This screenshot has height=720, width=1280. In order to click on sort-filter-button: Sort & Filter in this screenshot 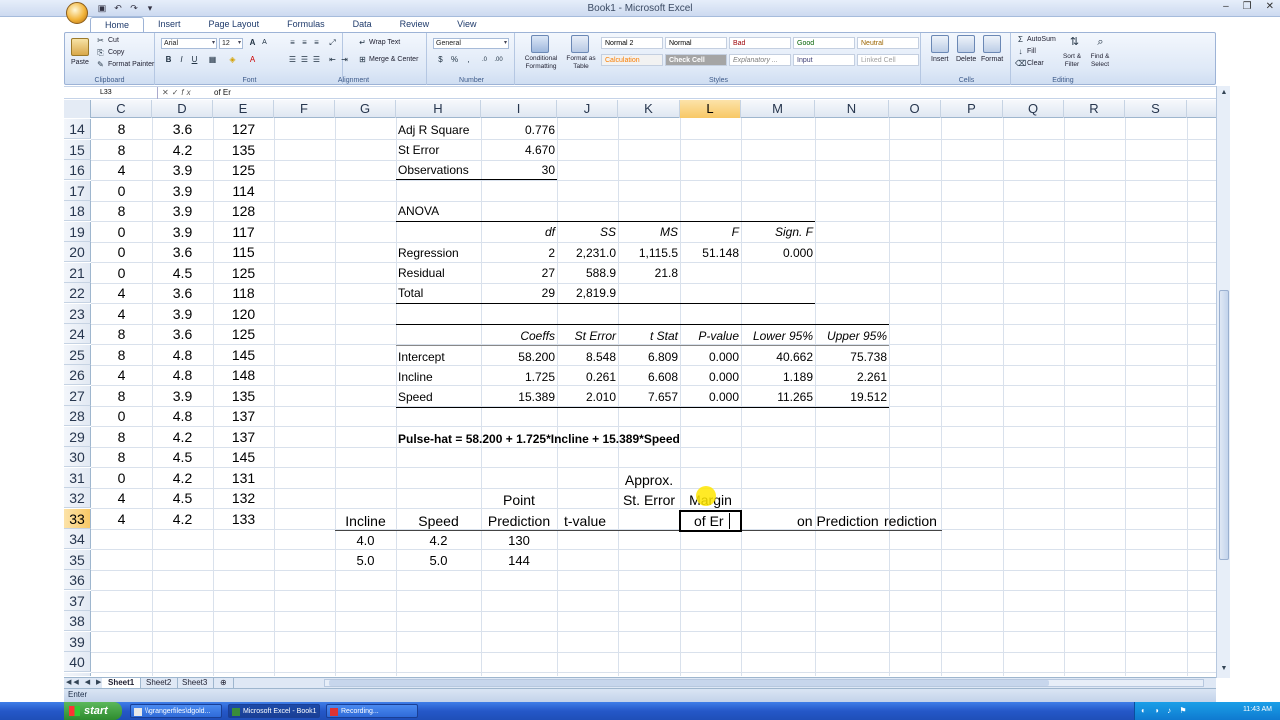, I will do `click(1072, 61)`.